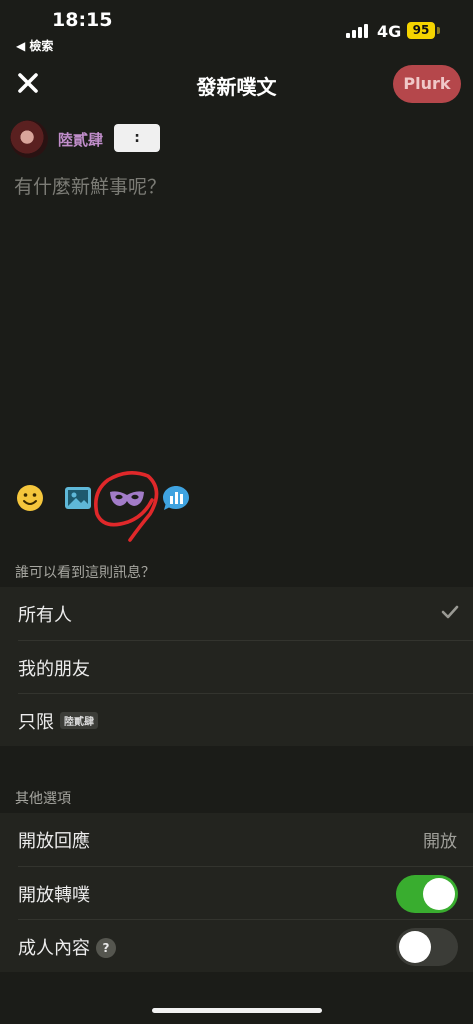 Image resolution: width=473 pixels, height=1024 pixels. Describe the element at coordinates (34, 45) in the screenshot. I see `back-to-search-link: ◀ 檢索` at that location.